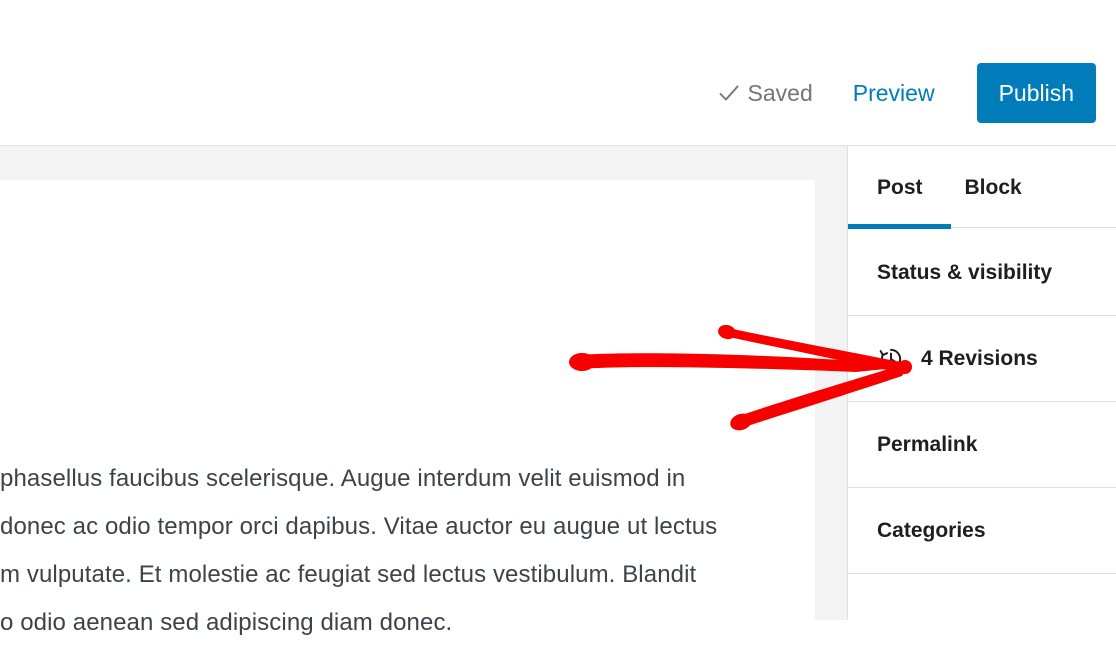 The width and height of the screenshot is (1116, 661). I want to click on sidebar-tab-list: Post Block, so click(982, 188).